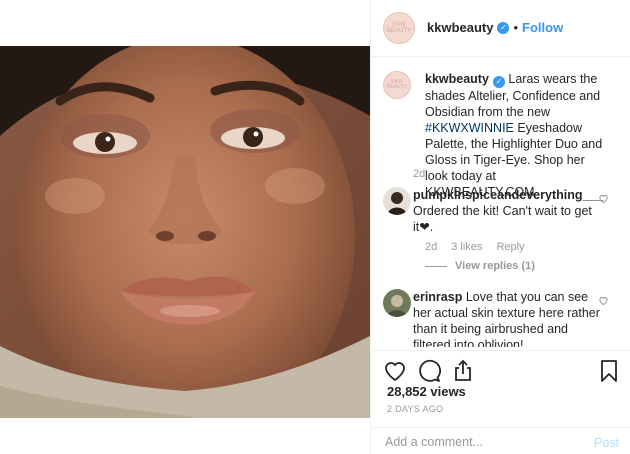  Describe the element at coordinates (437, 297) in the screenshot. I see `comment-username: erinrasp` at that location.